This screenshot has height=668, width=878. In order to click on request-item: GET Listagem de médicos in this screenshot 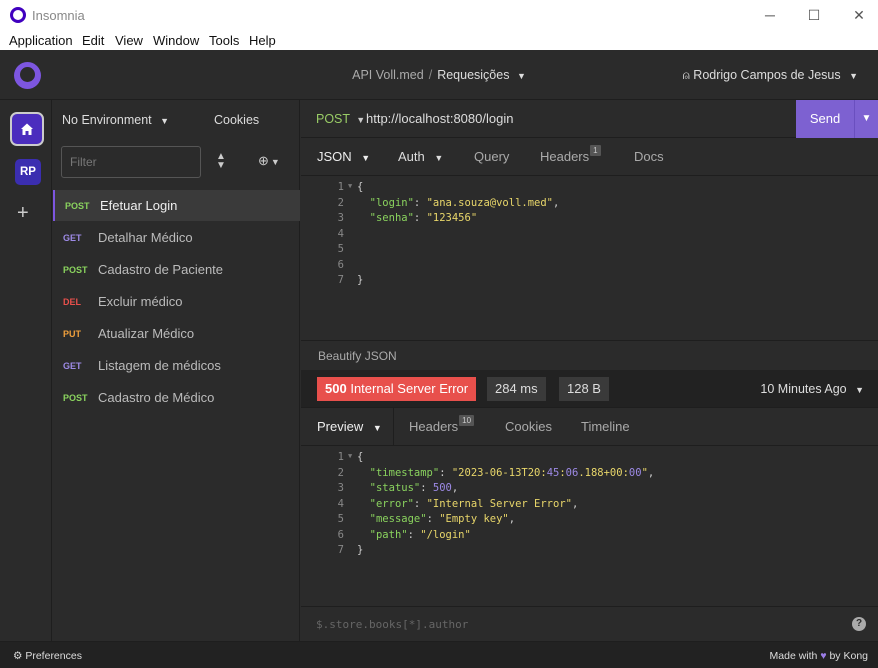, I will do `click(176, 365)`.